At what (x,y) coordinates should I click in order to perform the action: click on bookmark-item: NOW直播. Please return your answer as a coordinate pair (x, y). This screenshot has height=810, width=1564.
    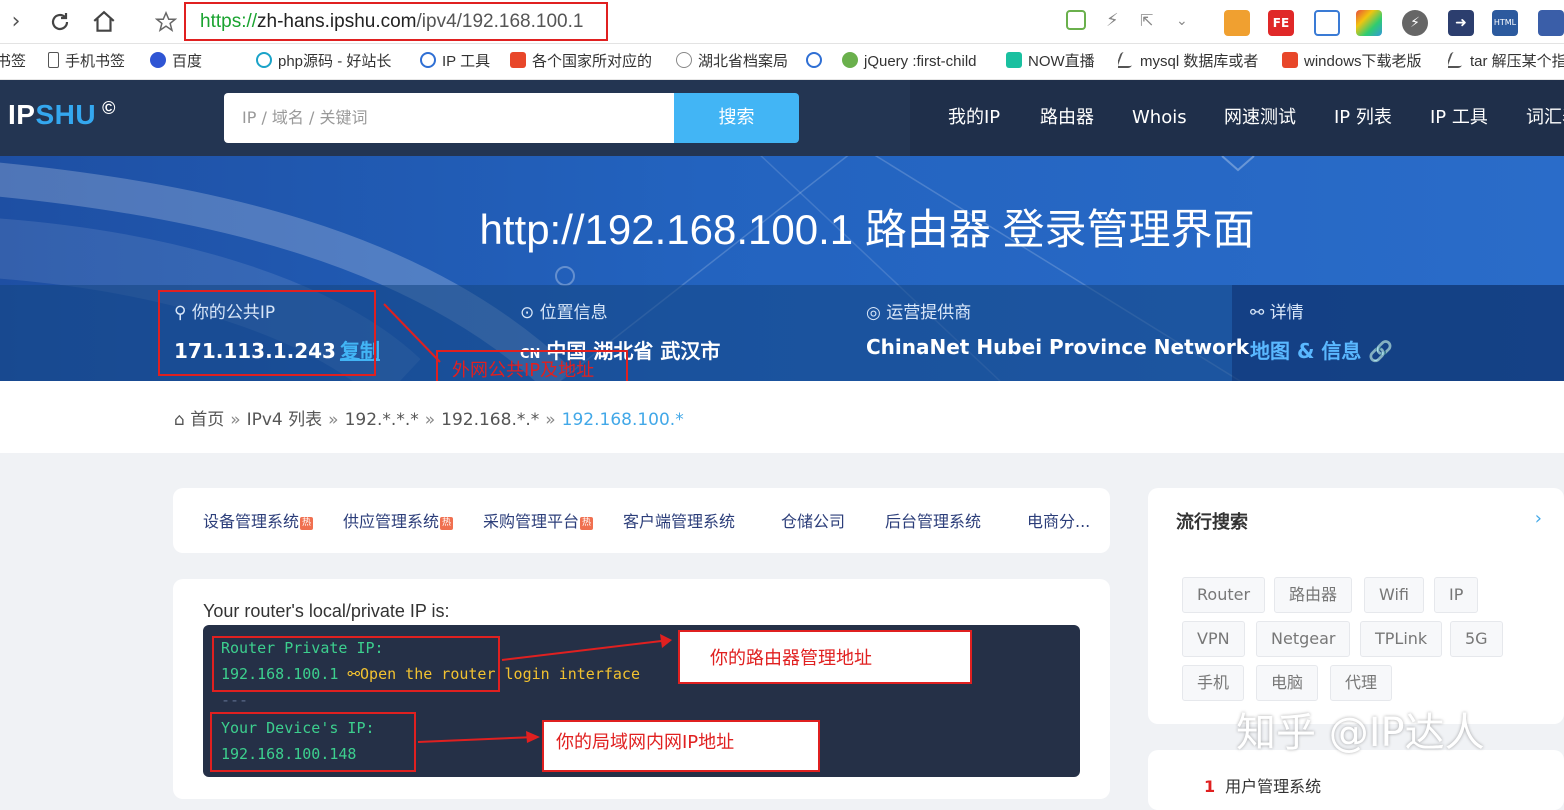
    Looking at the image, I should click on (1056, 62).